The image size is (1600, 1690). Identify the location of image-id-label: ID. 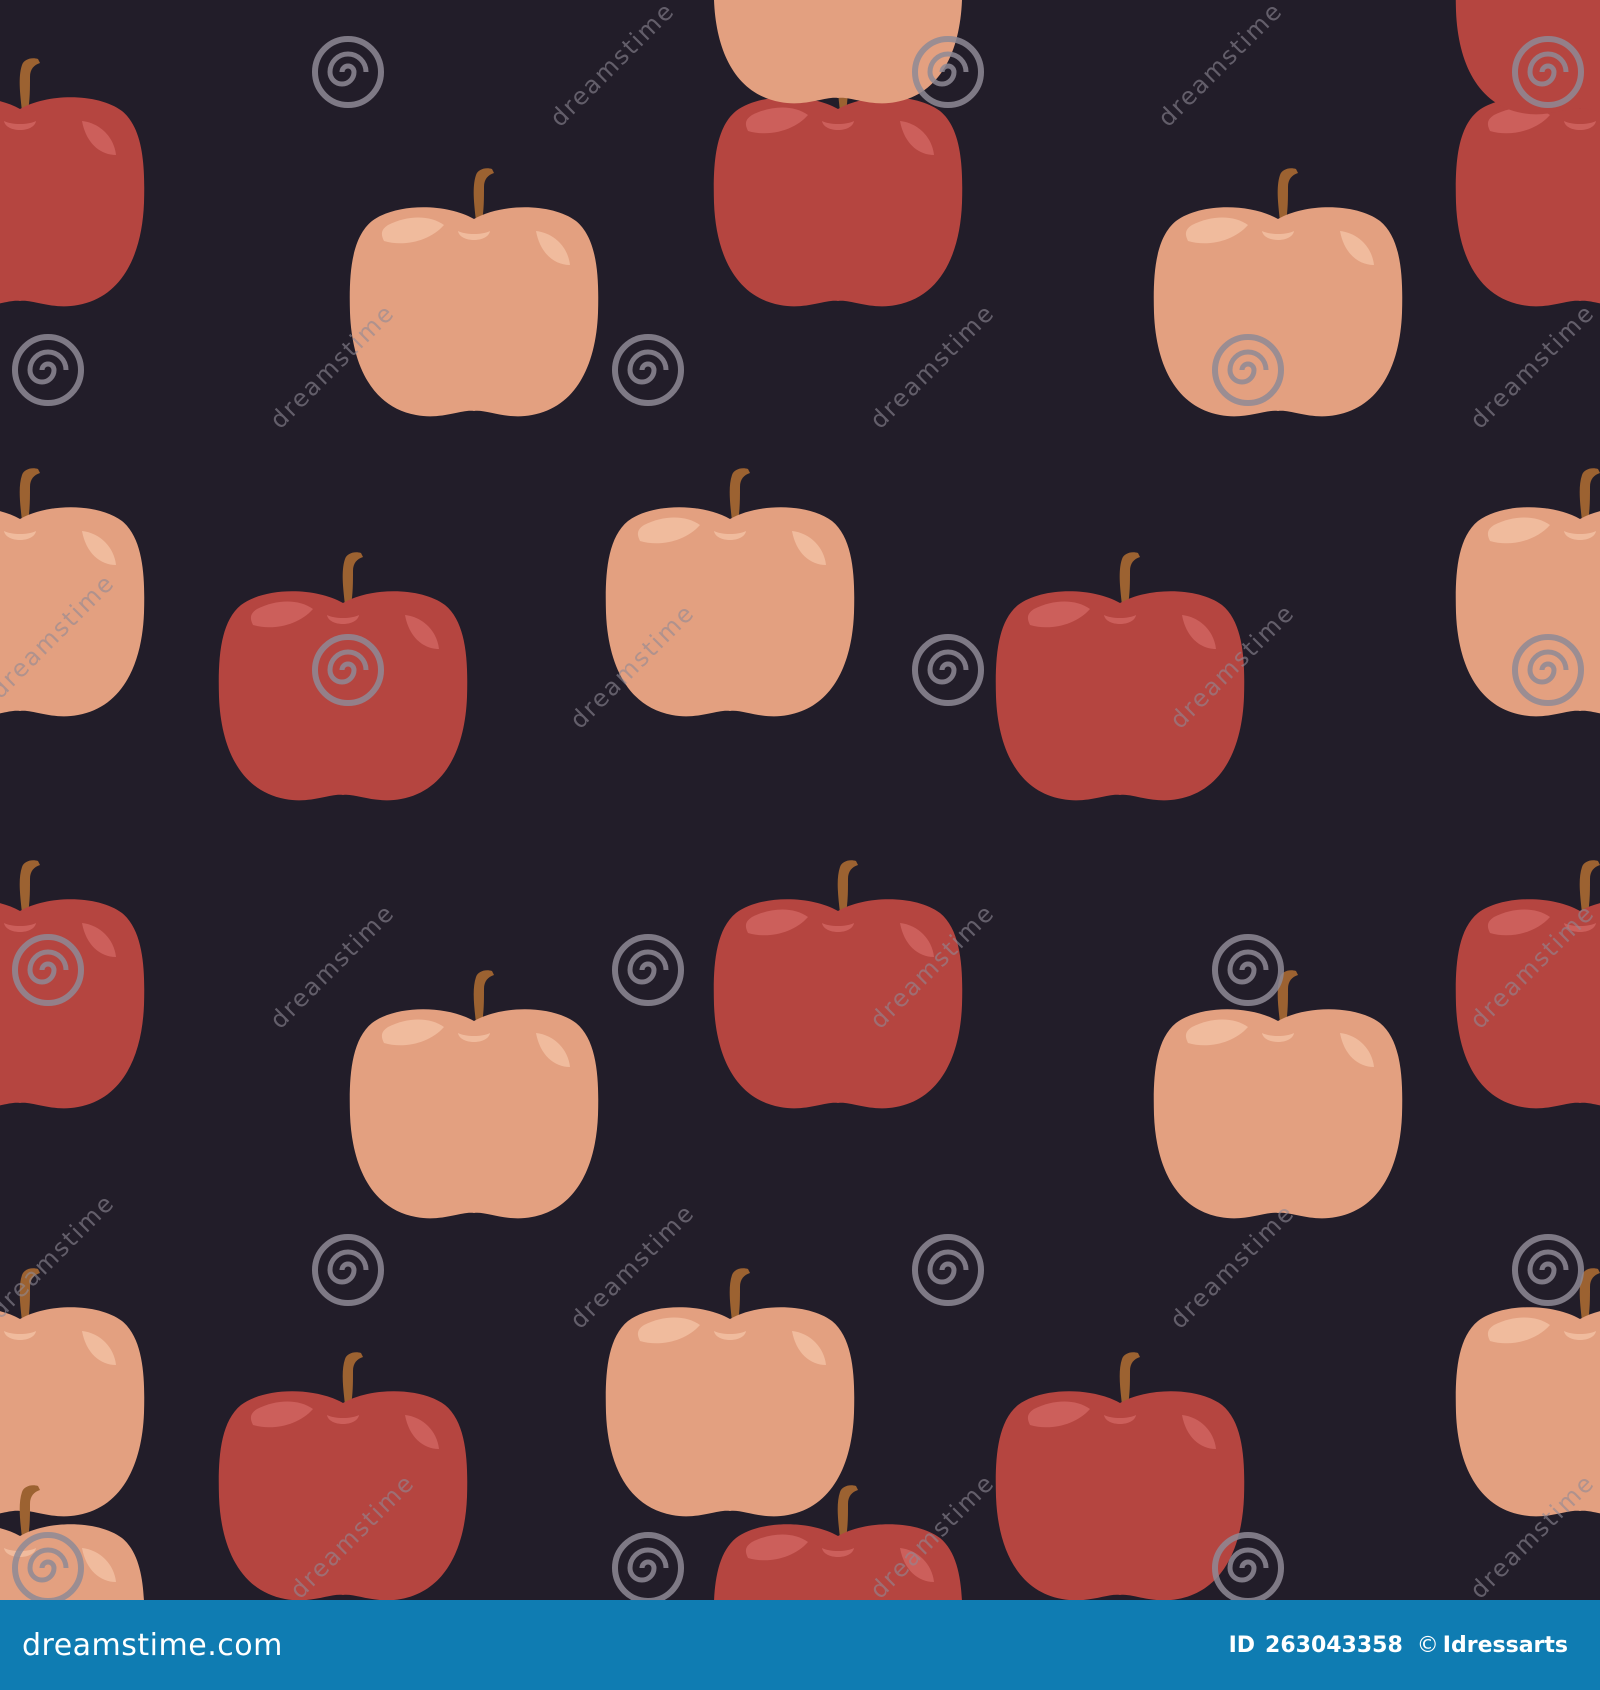
(1242, 1645).